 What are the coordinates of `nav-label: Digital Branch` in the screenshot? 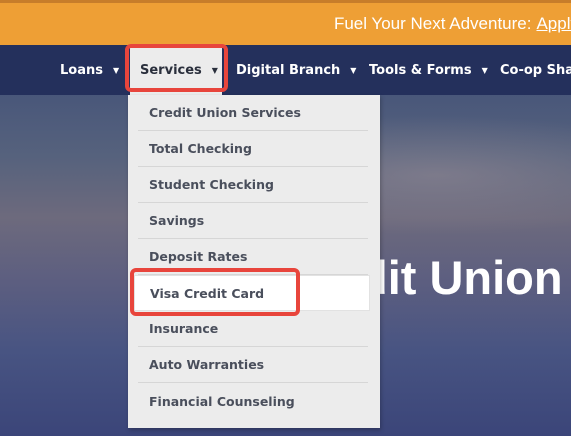 It's located at (288, 70).